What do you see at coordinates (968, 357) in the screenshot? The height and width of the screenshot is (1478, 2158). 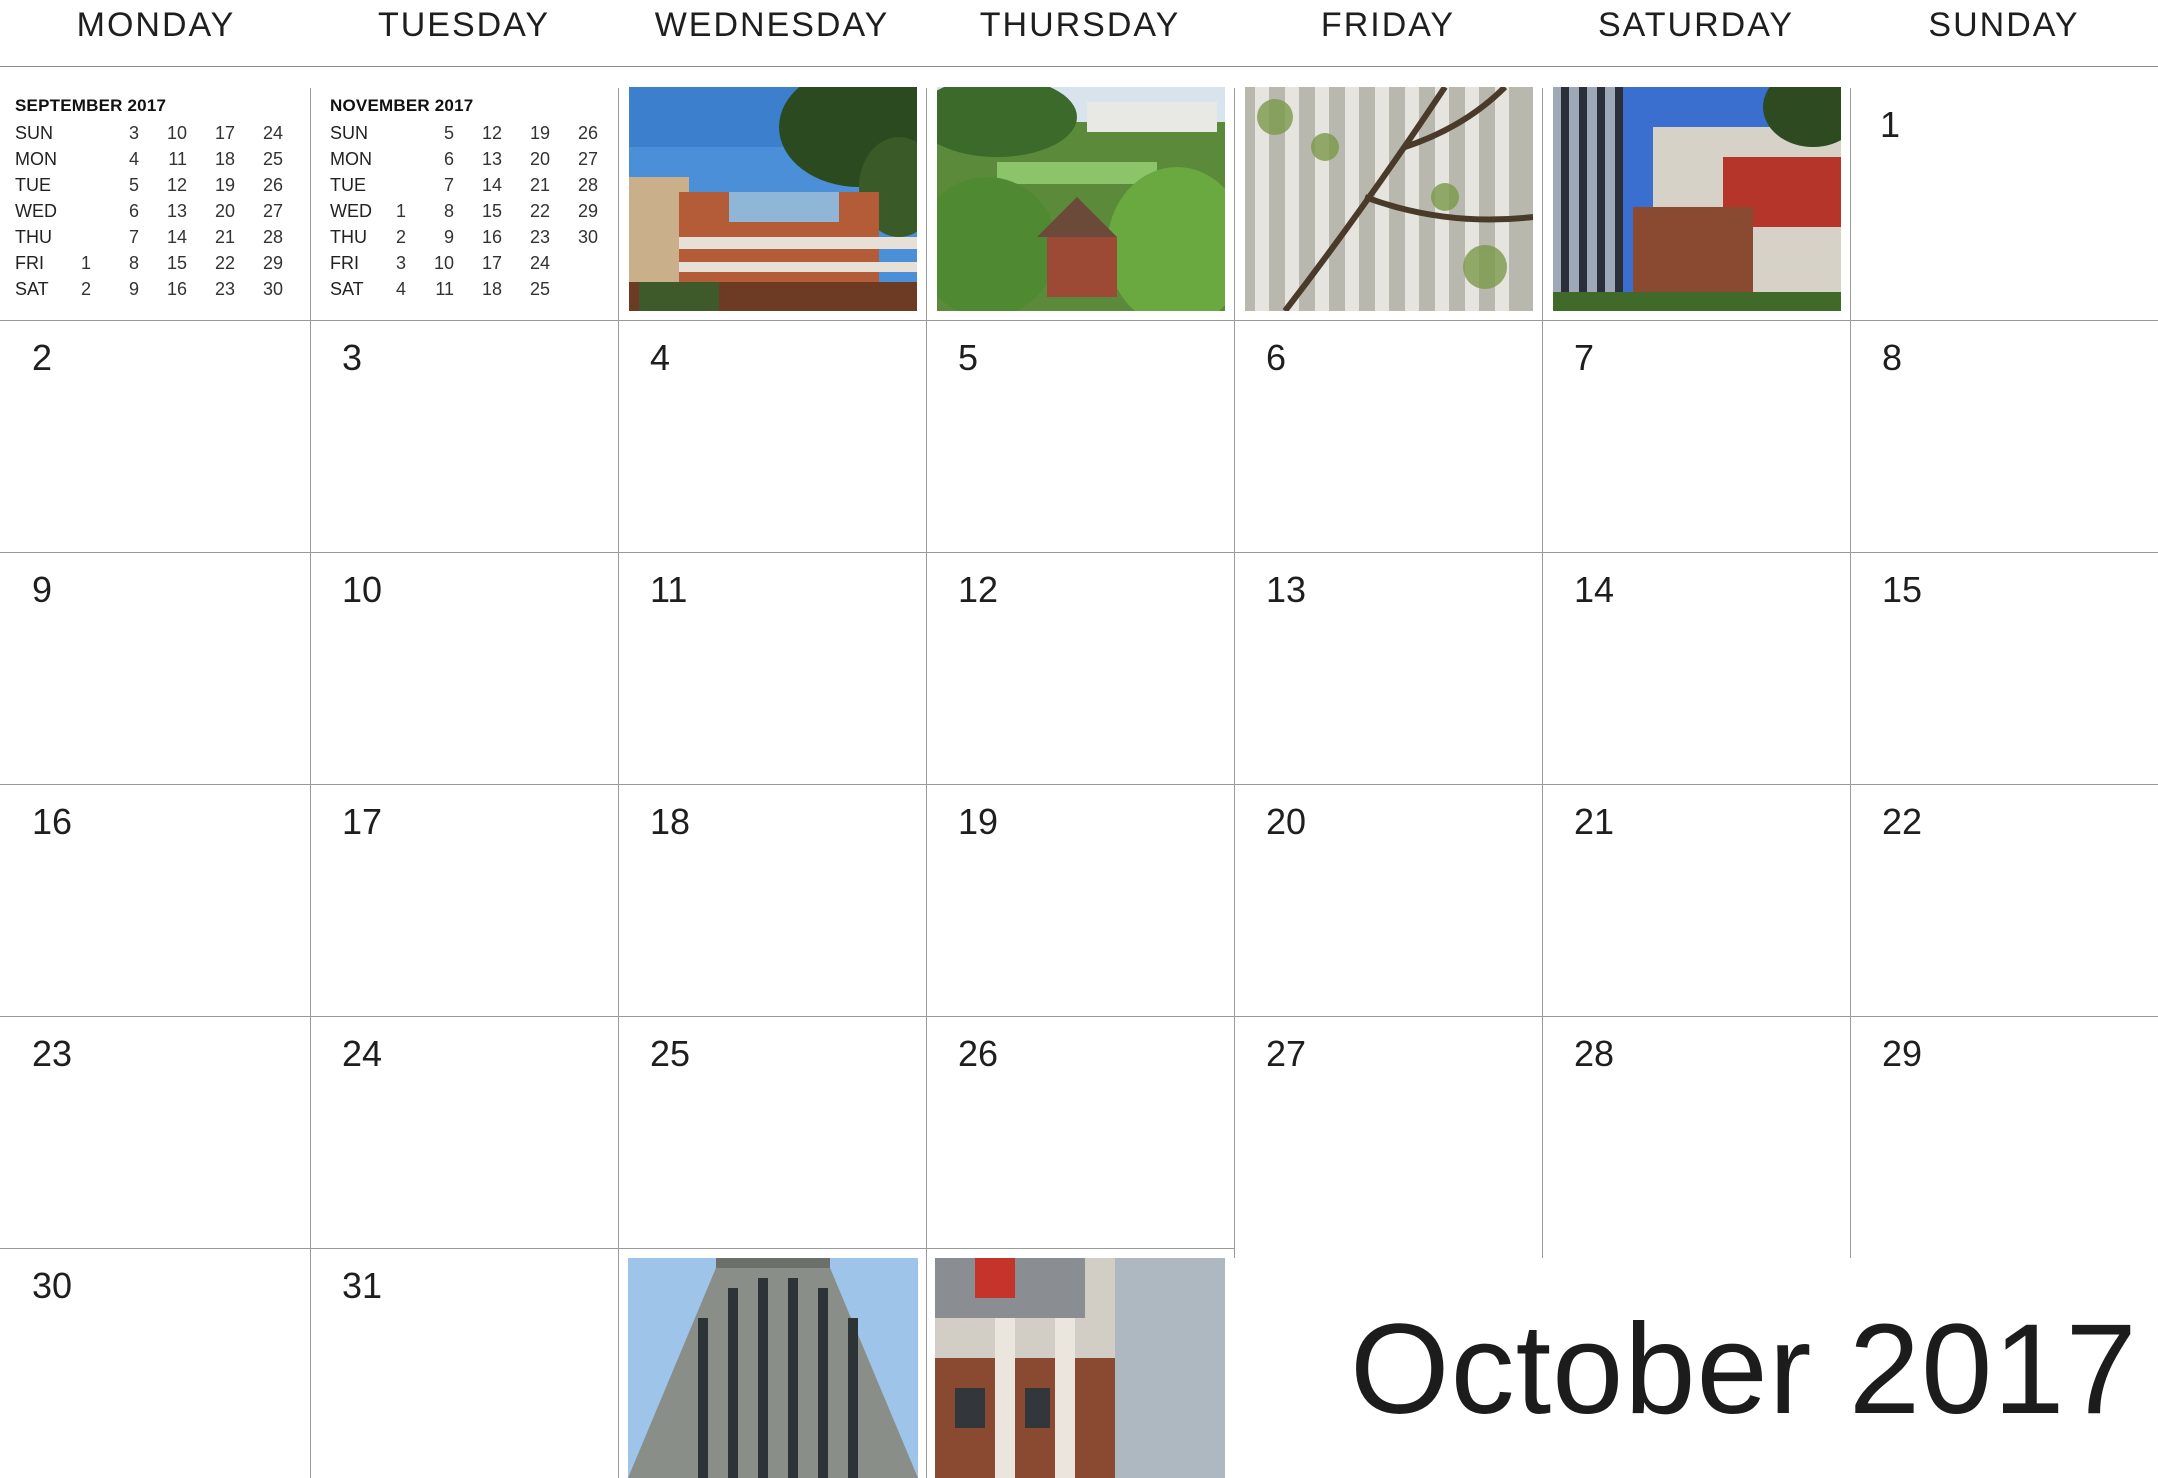 I see `day-number: 5` at bounding box center [968, 357].